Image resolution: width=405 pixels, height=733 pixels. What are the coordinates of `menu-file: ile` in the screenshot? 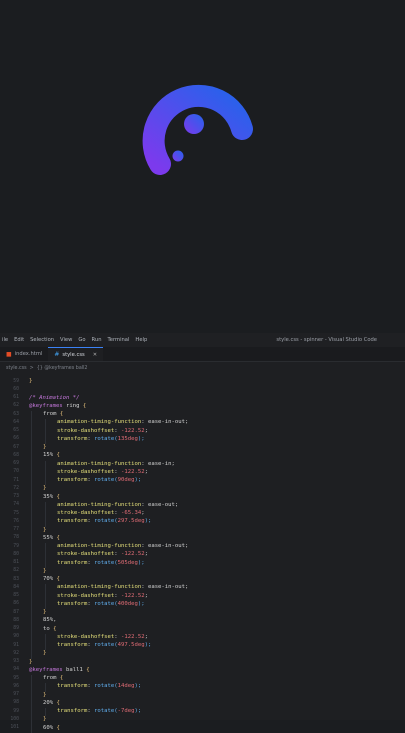 It's located at (5, 340).